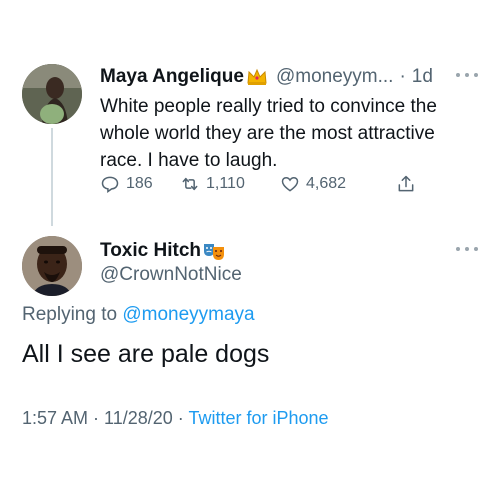 The image size is (500, 500). Describe the element at coordinates (139, 183) in the screenshot. I see `reply-count: 186` at that location.